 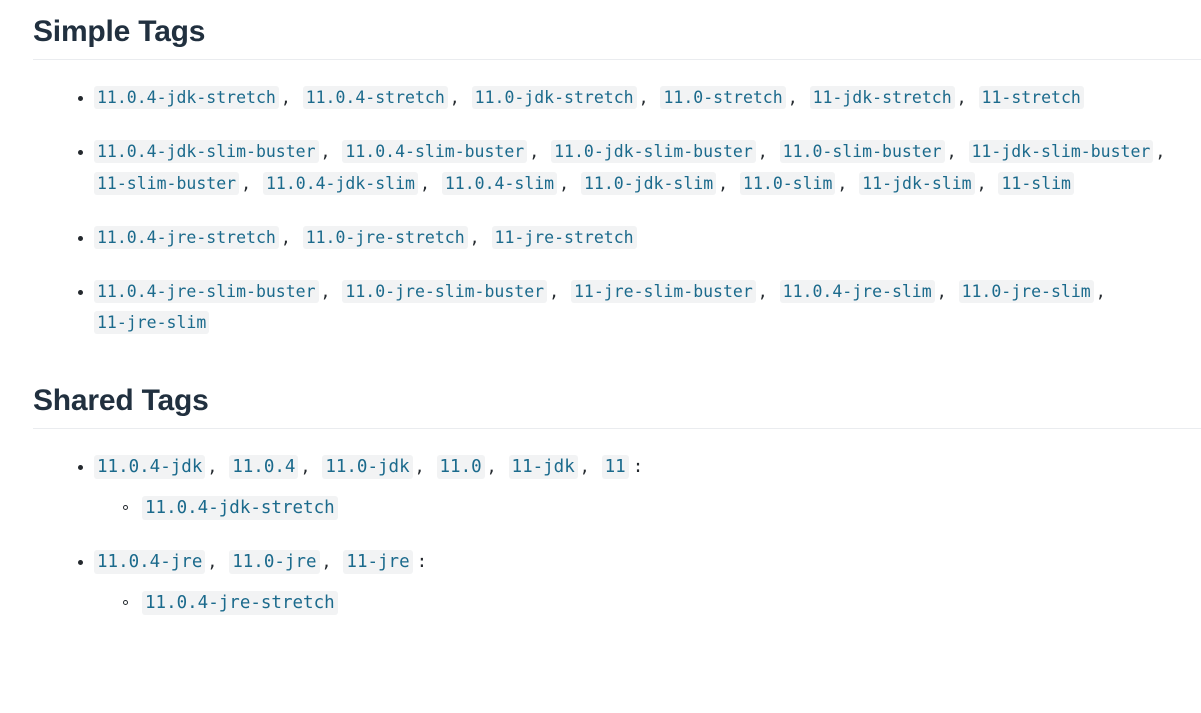 I want to click on tag-chip: 11.0.4, so click(x=264, y=467).